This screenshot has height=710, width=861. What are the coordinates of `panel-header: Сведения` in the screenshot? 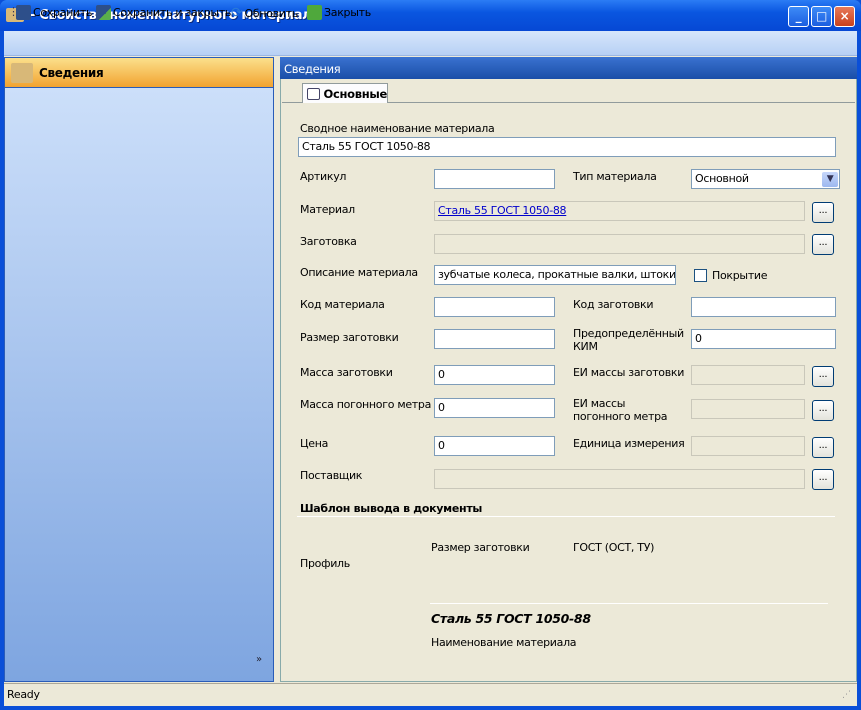 It's located at (568, 68).